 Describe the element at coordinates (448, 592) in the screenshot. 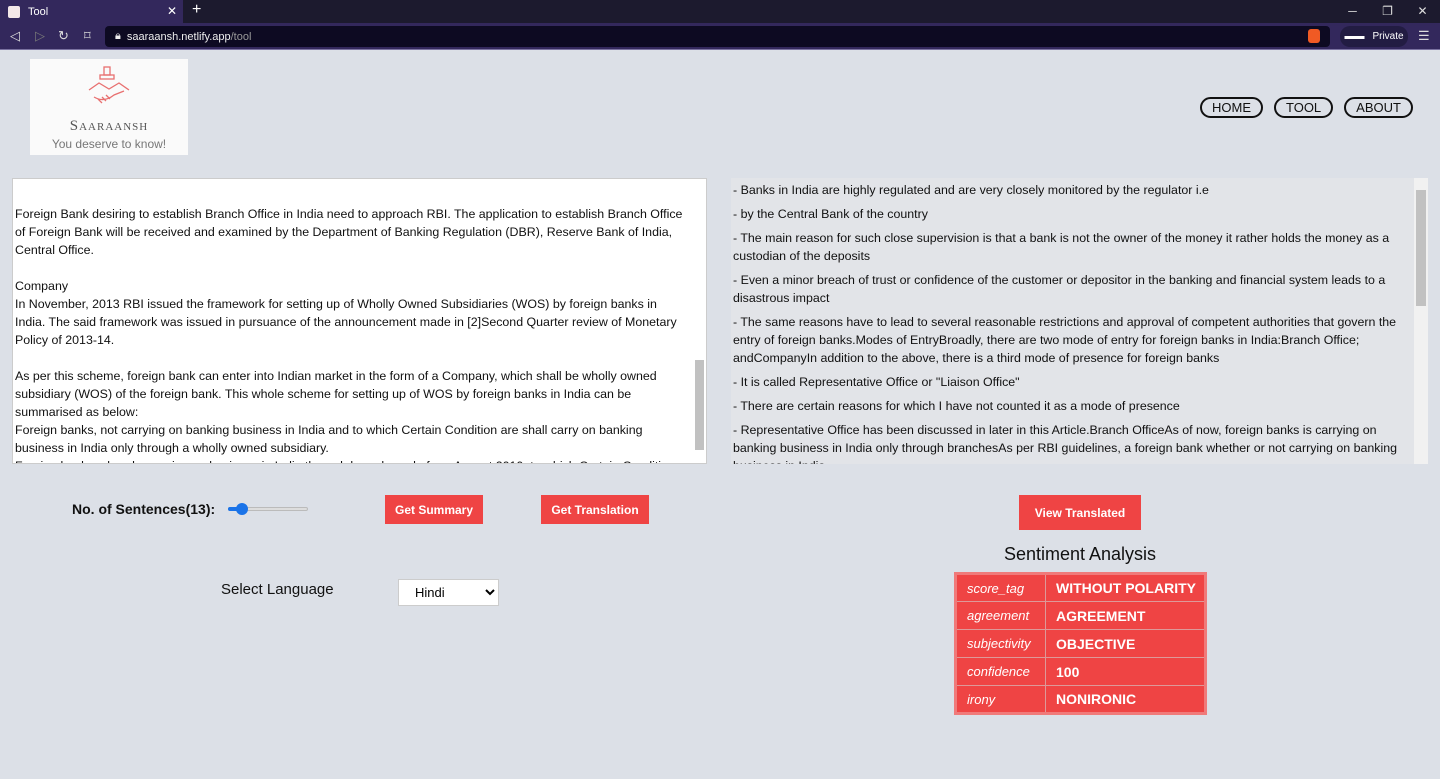

I see `language-select: Hindi` at that location.